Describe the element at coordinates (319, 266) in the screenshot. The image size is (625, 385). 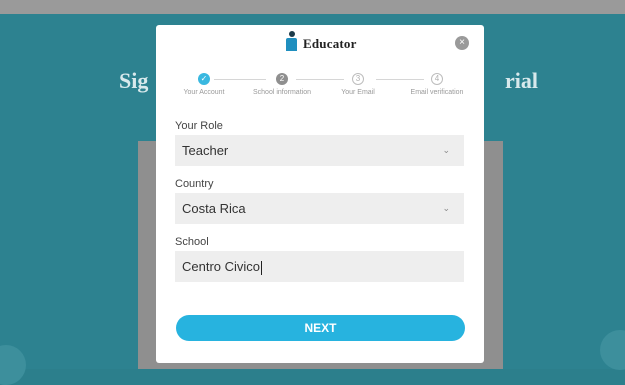
I see `school-input: Centro Civico` at that location.